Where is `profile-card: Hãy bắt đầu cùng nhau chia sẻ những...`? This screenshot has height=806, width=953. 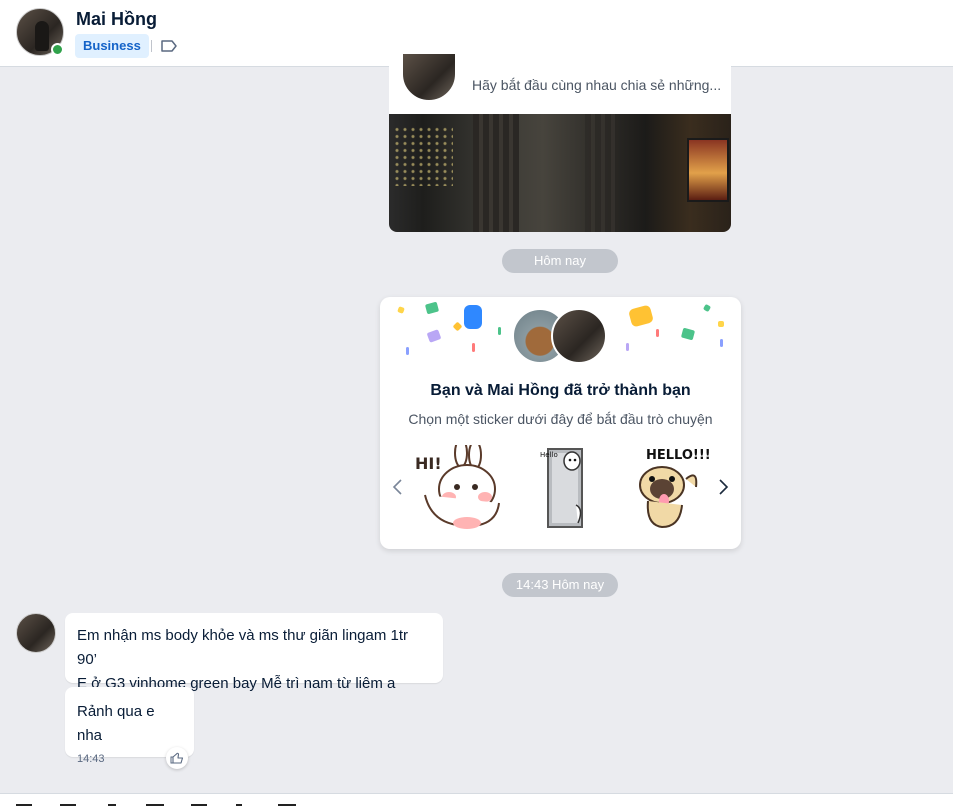
profile-card: Hãy bắt đầu cùng nhau chia sẻ những... is located at coordinates (560, 142).